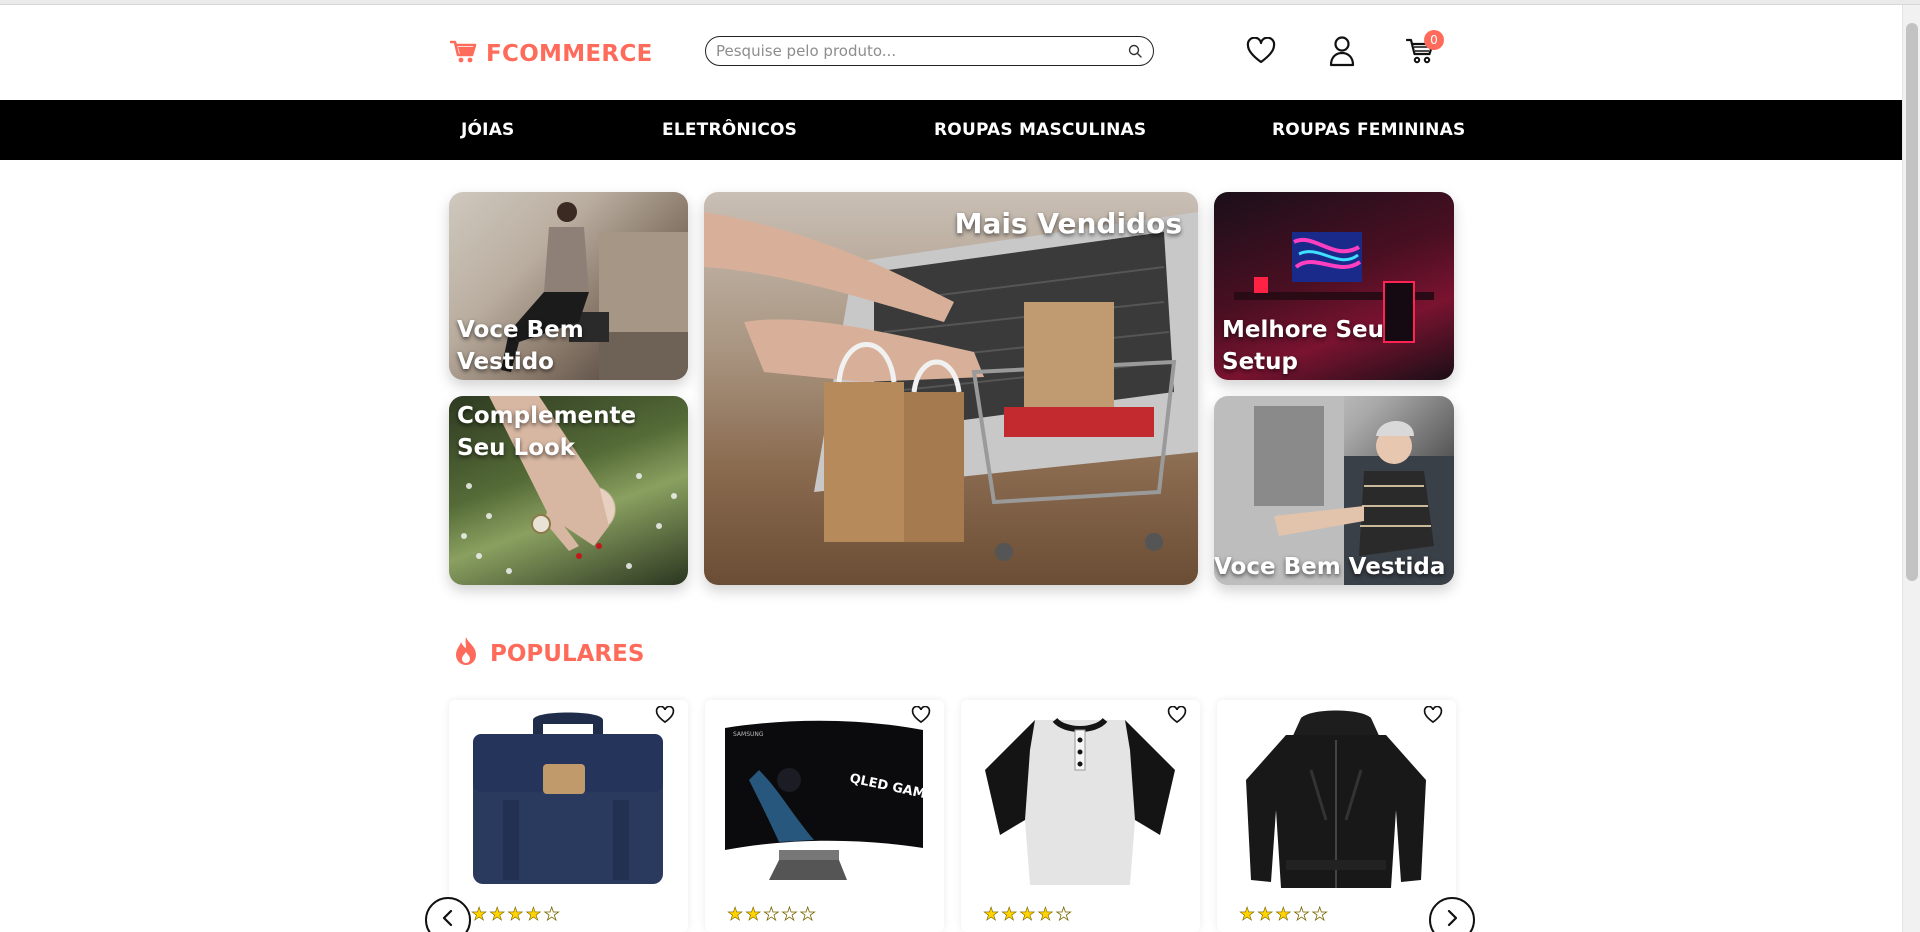 The image size is (1920, 932). I want to click on banner-label: Melhore Seu Setup, so click(1303, 346).